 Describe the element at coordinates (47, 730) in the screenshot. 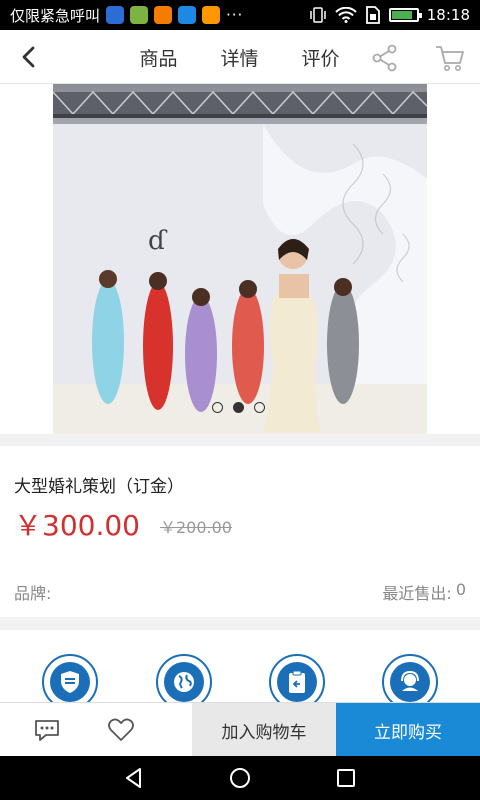

I see `chat-icon` at that location.